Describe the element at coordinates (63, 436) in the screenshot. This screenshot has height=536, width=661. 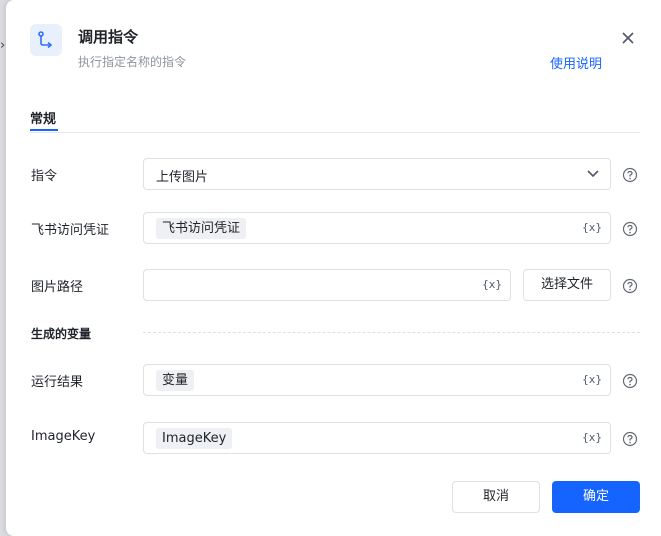
I see `image-key-label: ImageKey` at that location.